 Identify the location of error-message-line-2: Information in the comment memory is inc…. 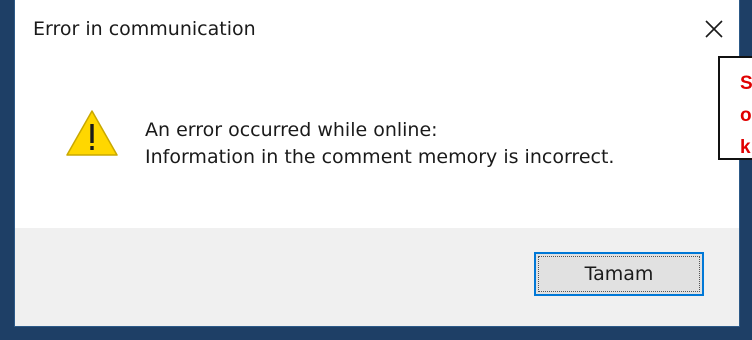
(380, 157).